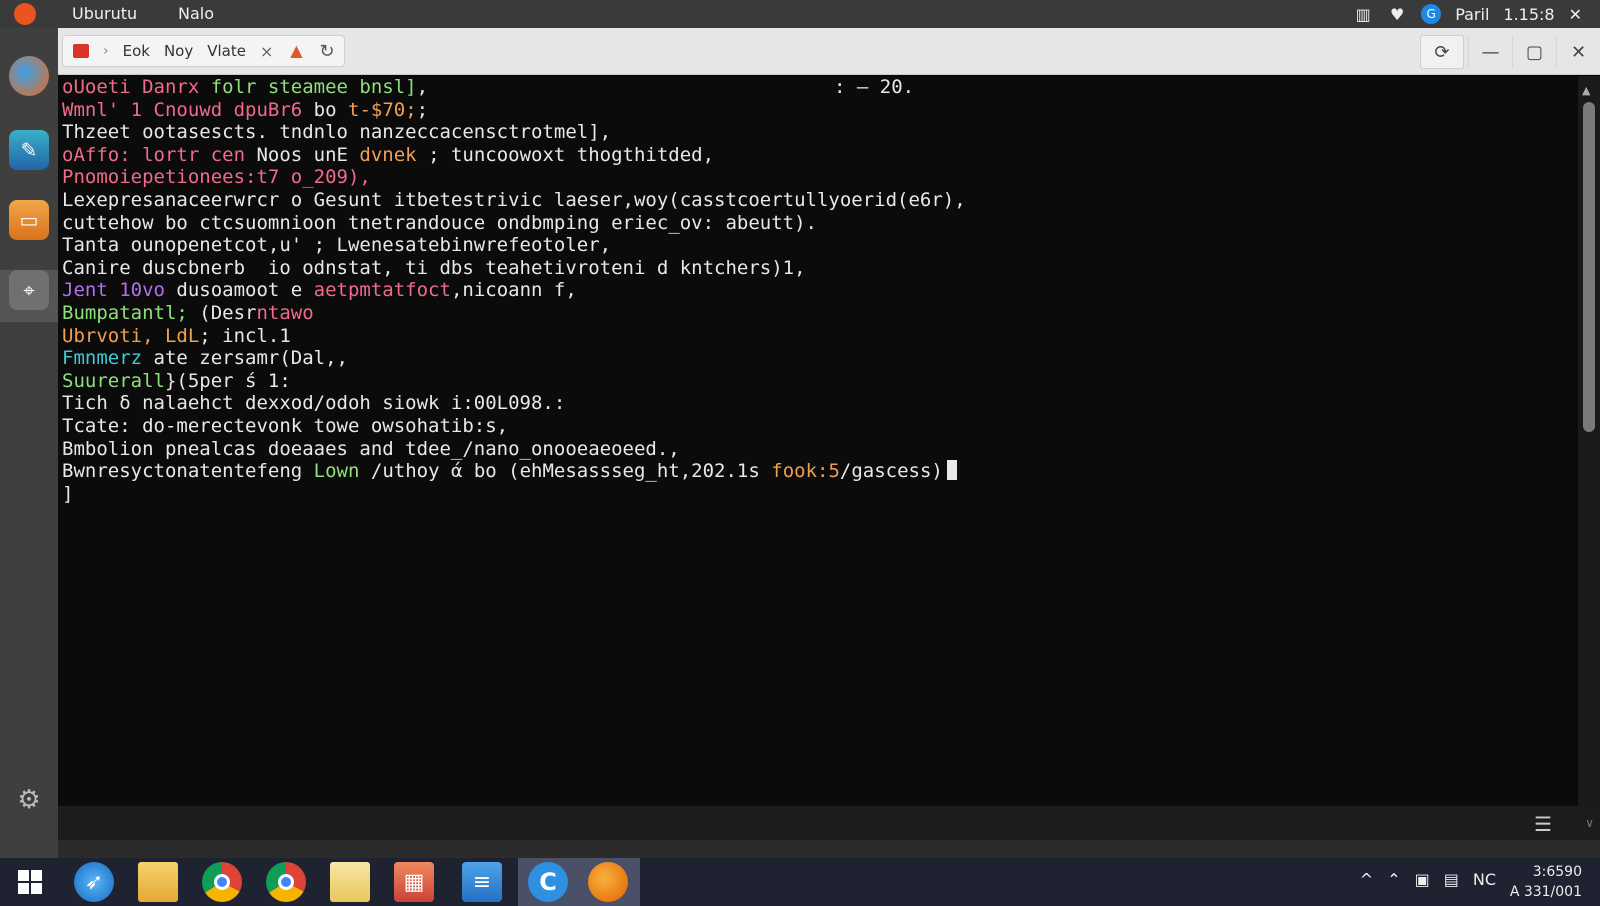 The image size is (1600, 906). What do you see at coordinates (1431, 14) in the screenshot?
I see `globe-icon: G` at bounding box center [1431, 14].